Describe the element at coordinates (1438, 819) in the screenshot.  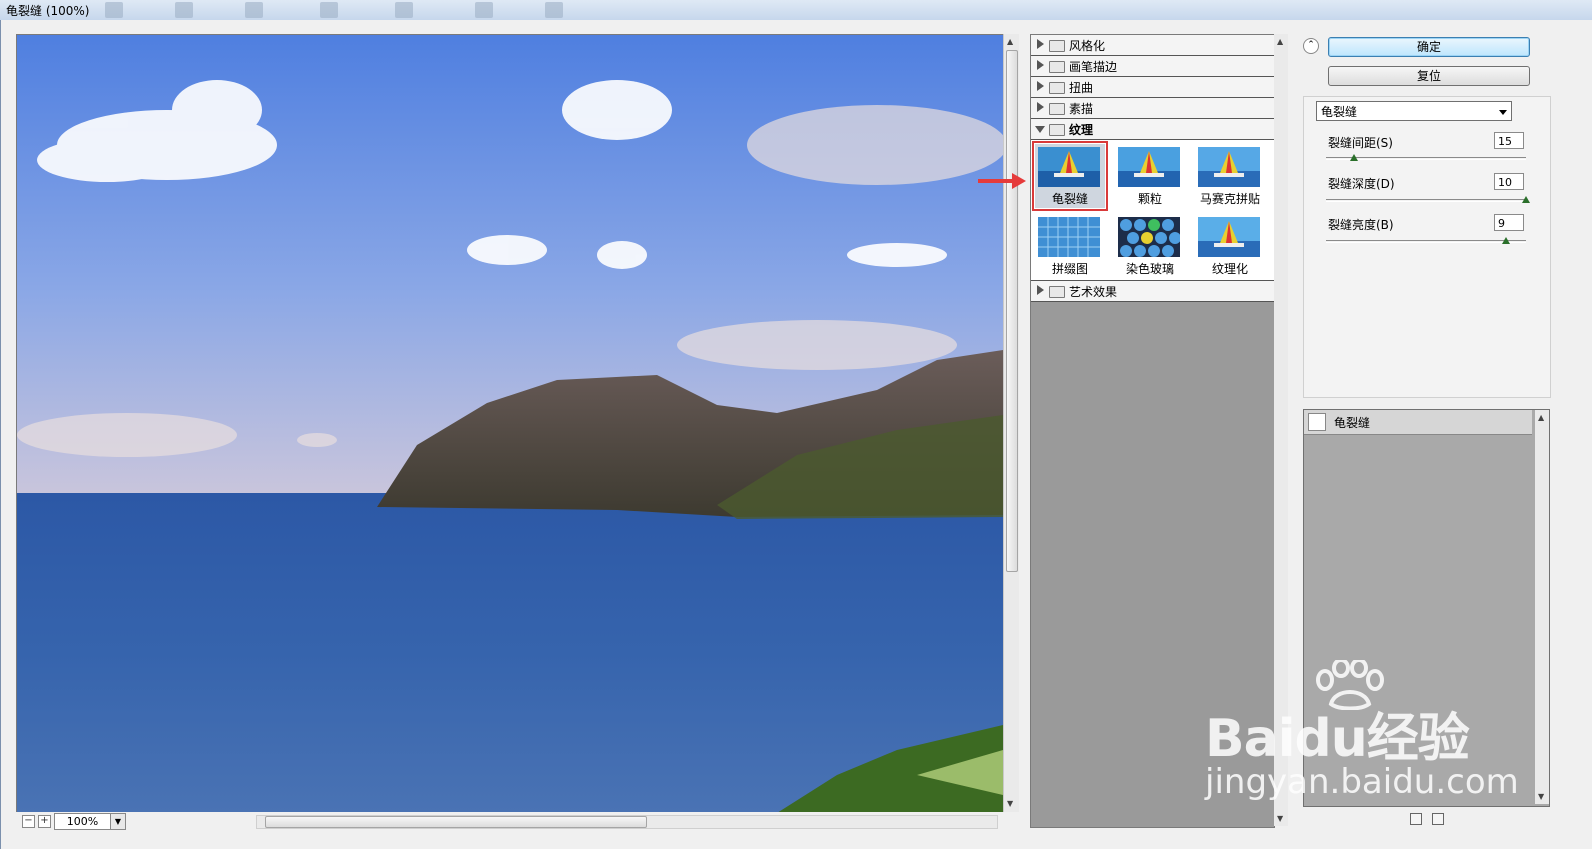
I see `delete-effect-layer-icon` at that location.